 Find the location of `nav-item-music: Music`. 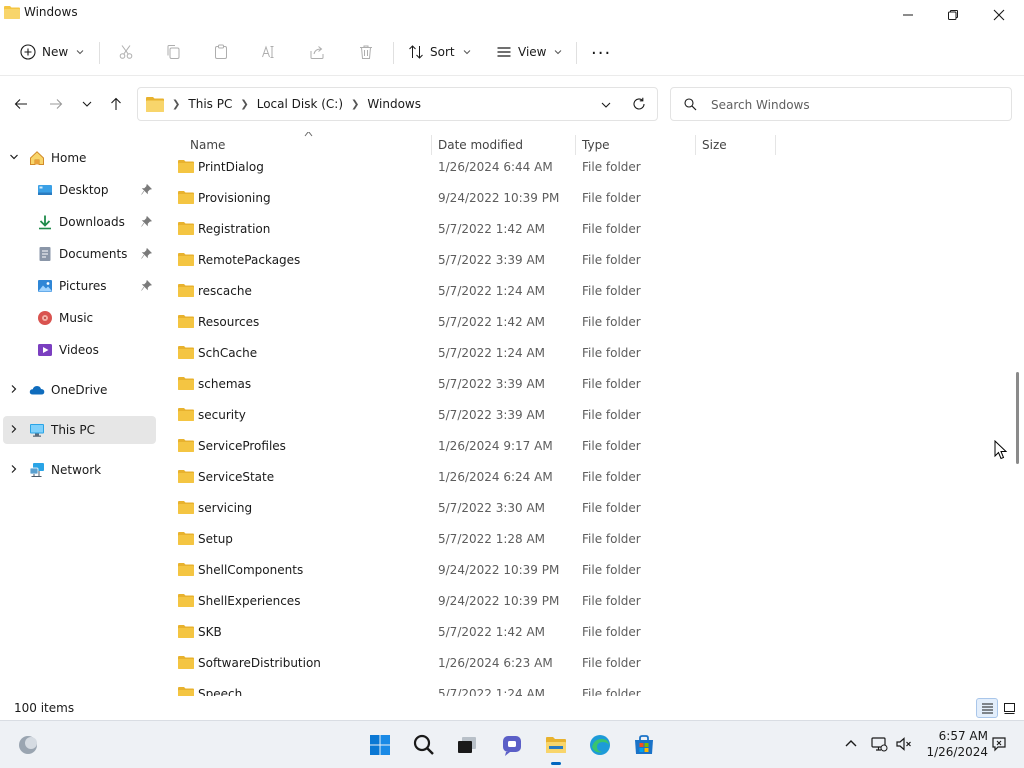

nav-item-music: Music is located at coordinates (79, 318).